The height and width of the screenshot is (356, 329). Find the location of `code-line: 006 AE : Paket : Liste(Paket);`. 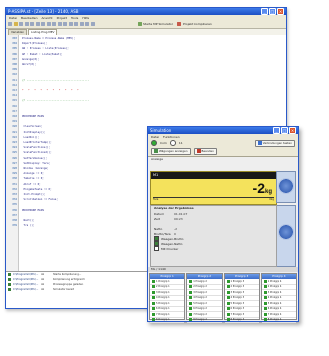

code-line: 006 AE : Paket : Liste(Paket); is located at coordinates (34, 55).